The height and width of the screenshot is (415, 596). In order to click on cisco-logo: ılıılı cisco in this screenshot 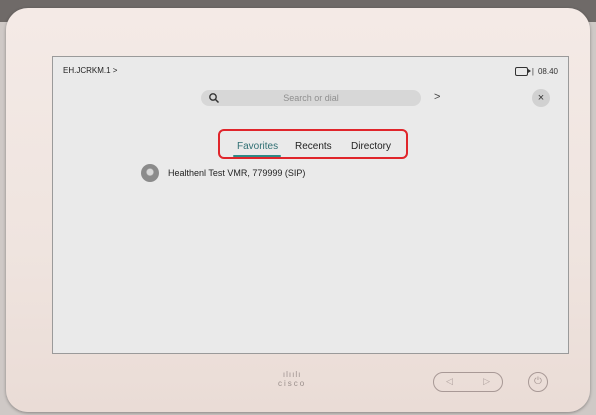, I will do `click(292, 379)`.